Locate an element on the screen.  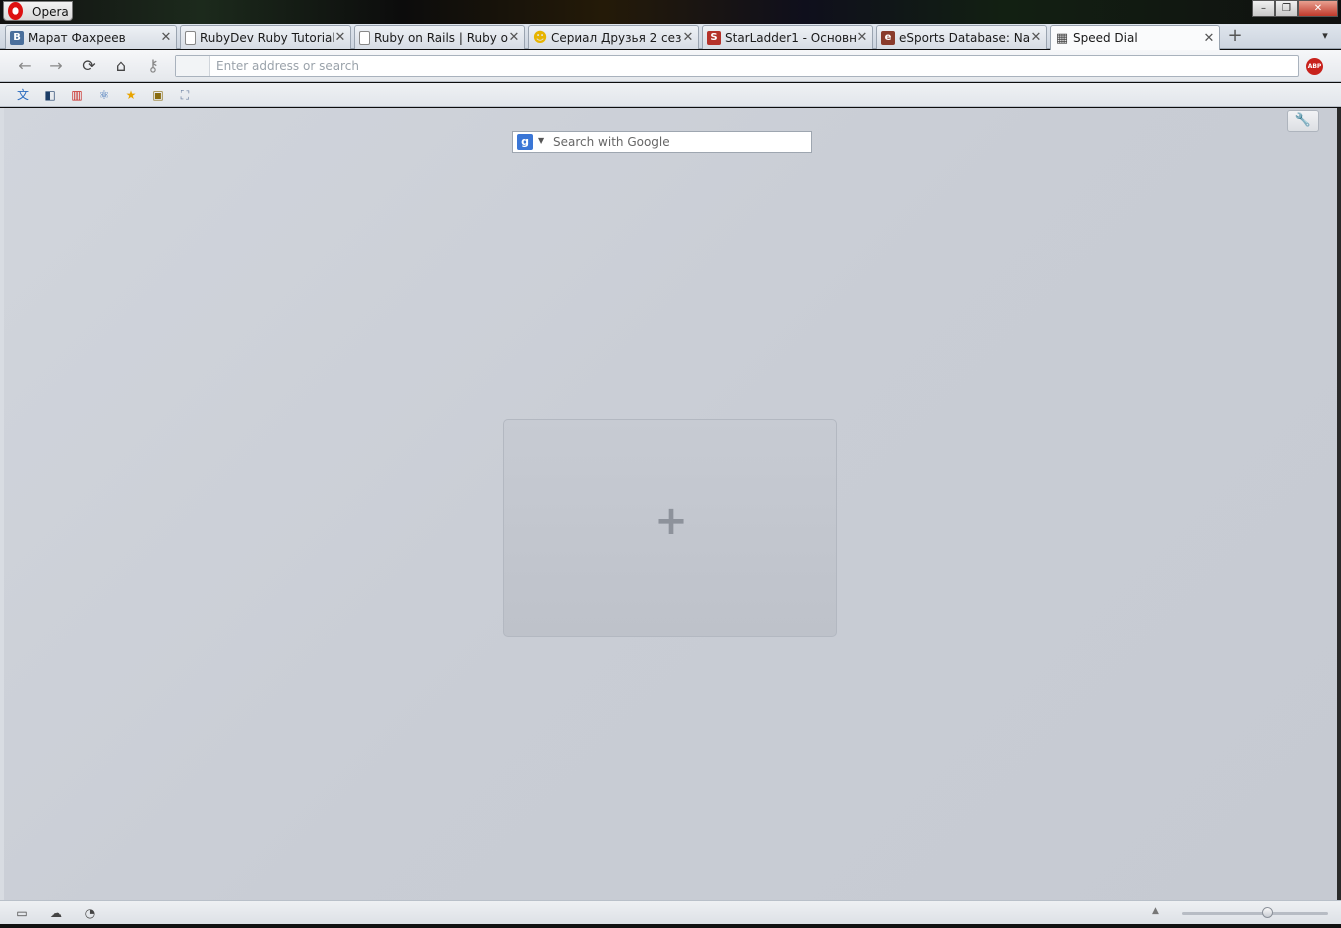
esports-icon: e is located at coordinates (888, 37).